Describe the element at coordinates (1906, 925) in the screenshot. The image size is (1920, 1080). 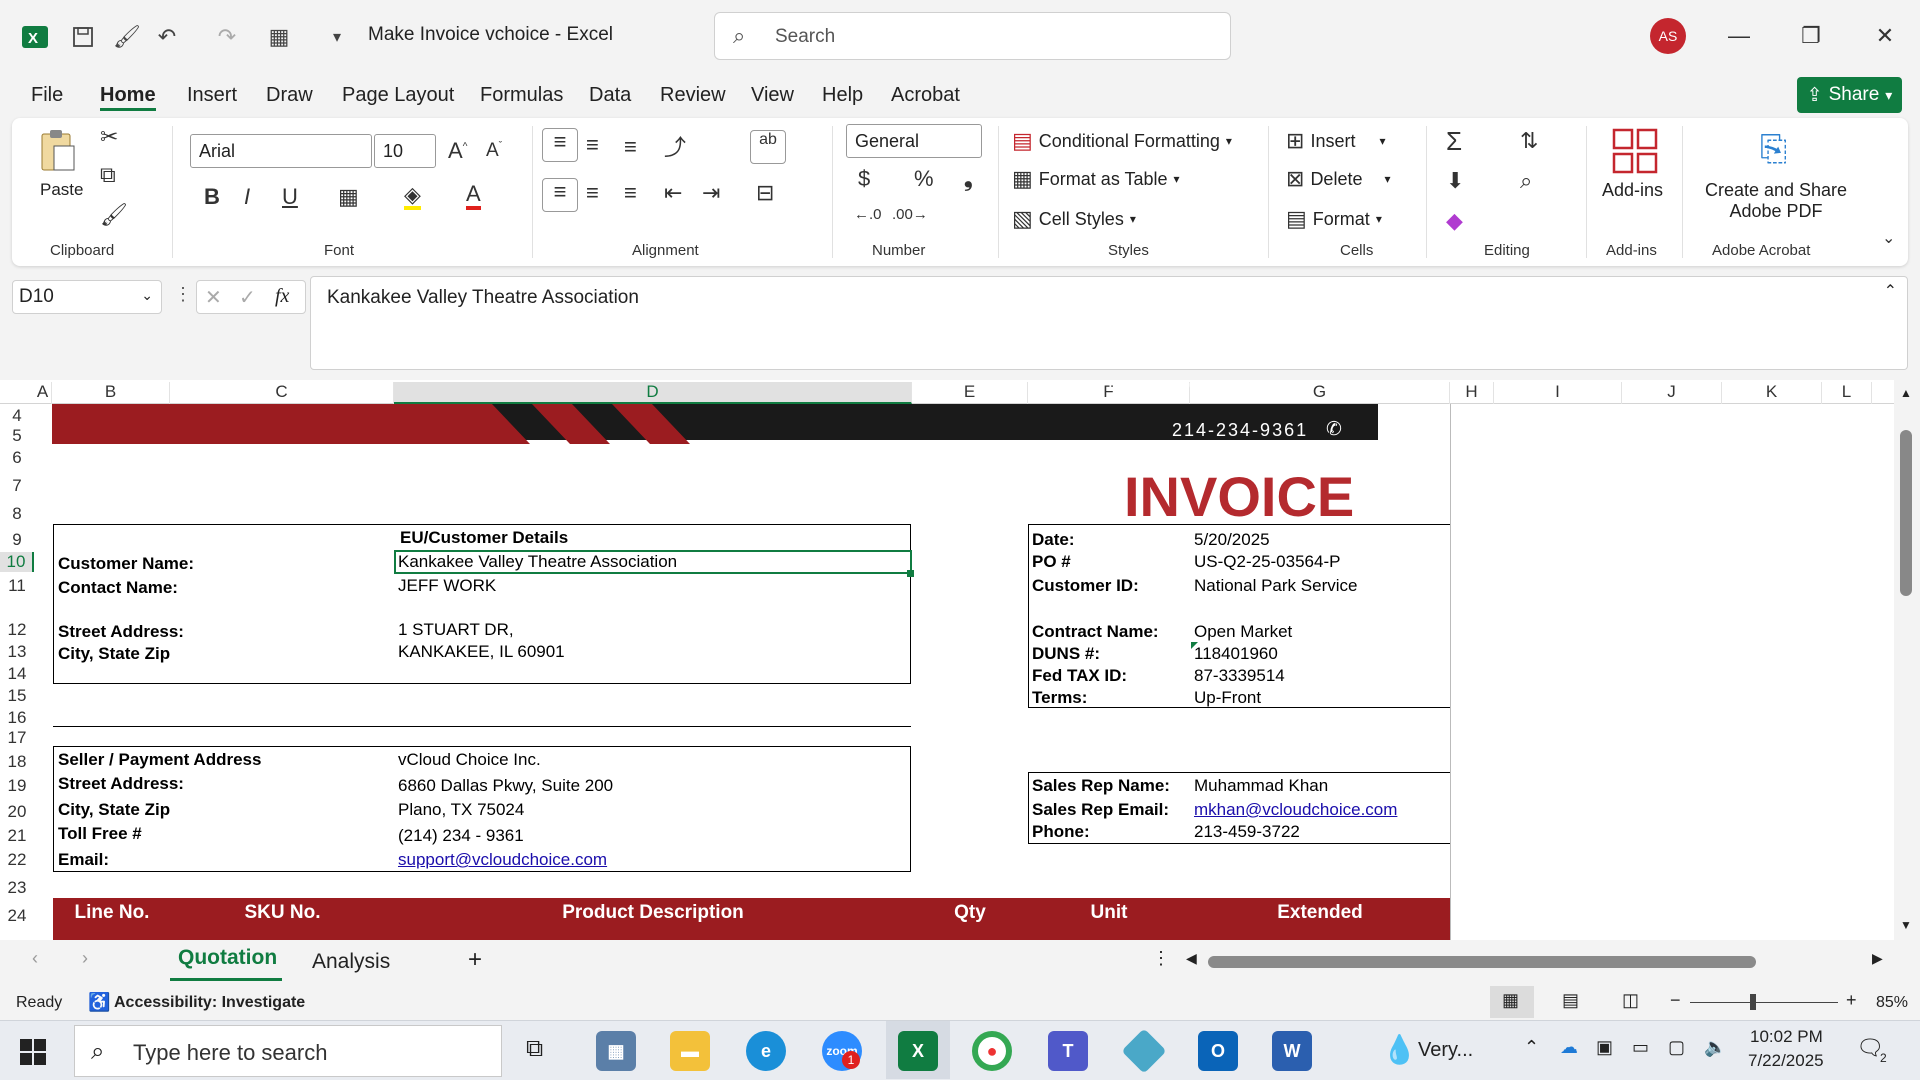
I see `scroll-down-icon: ▼` at that location.